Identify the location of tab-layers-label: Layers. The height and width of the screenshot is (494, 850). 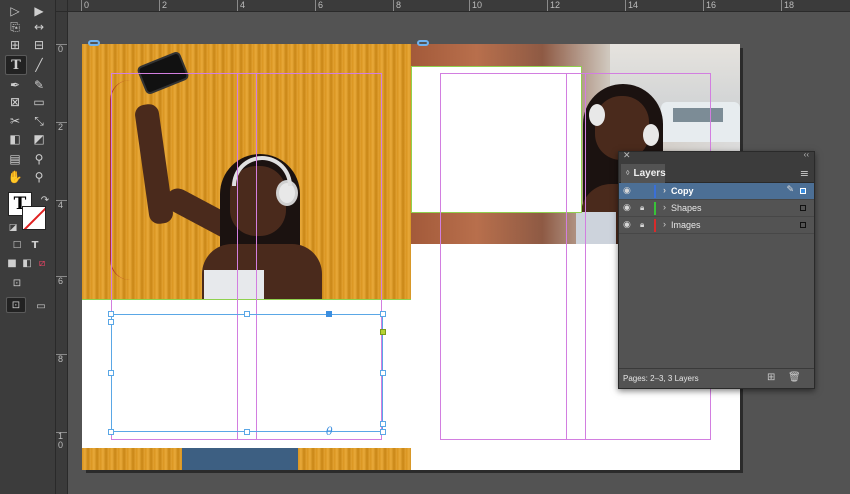
(649, 173).